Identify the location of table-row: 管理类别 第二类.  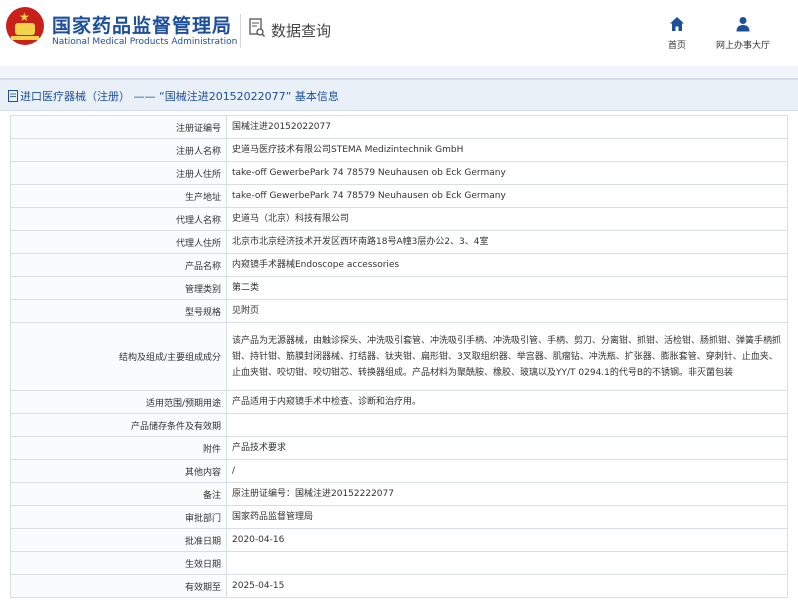
(399, 288).